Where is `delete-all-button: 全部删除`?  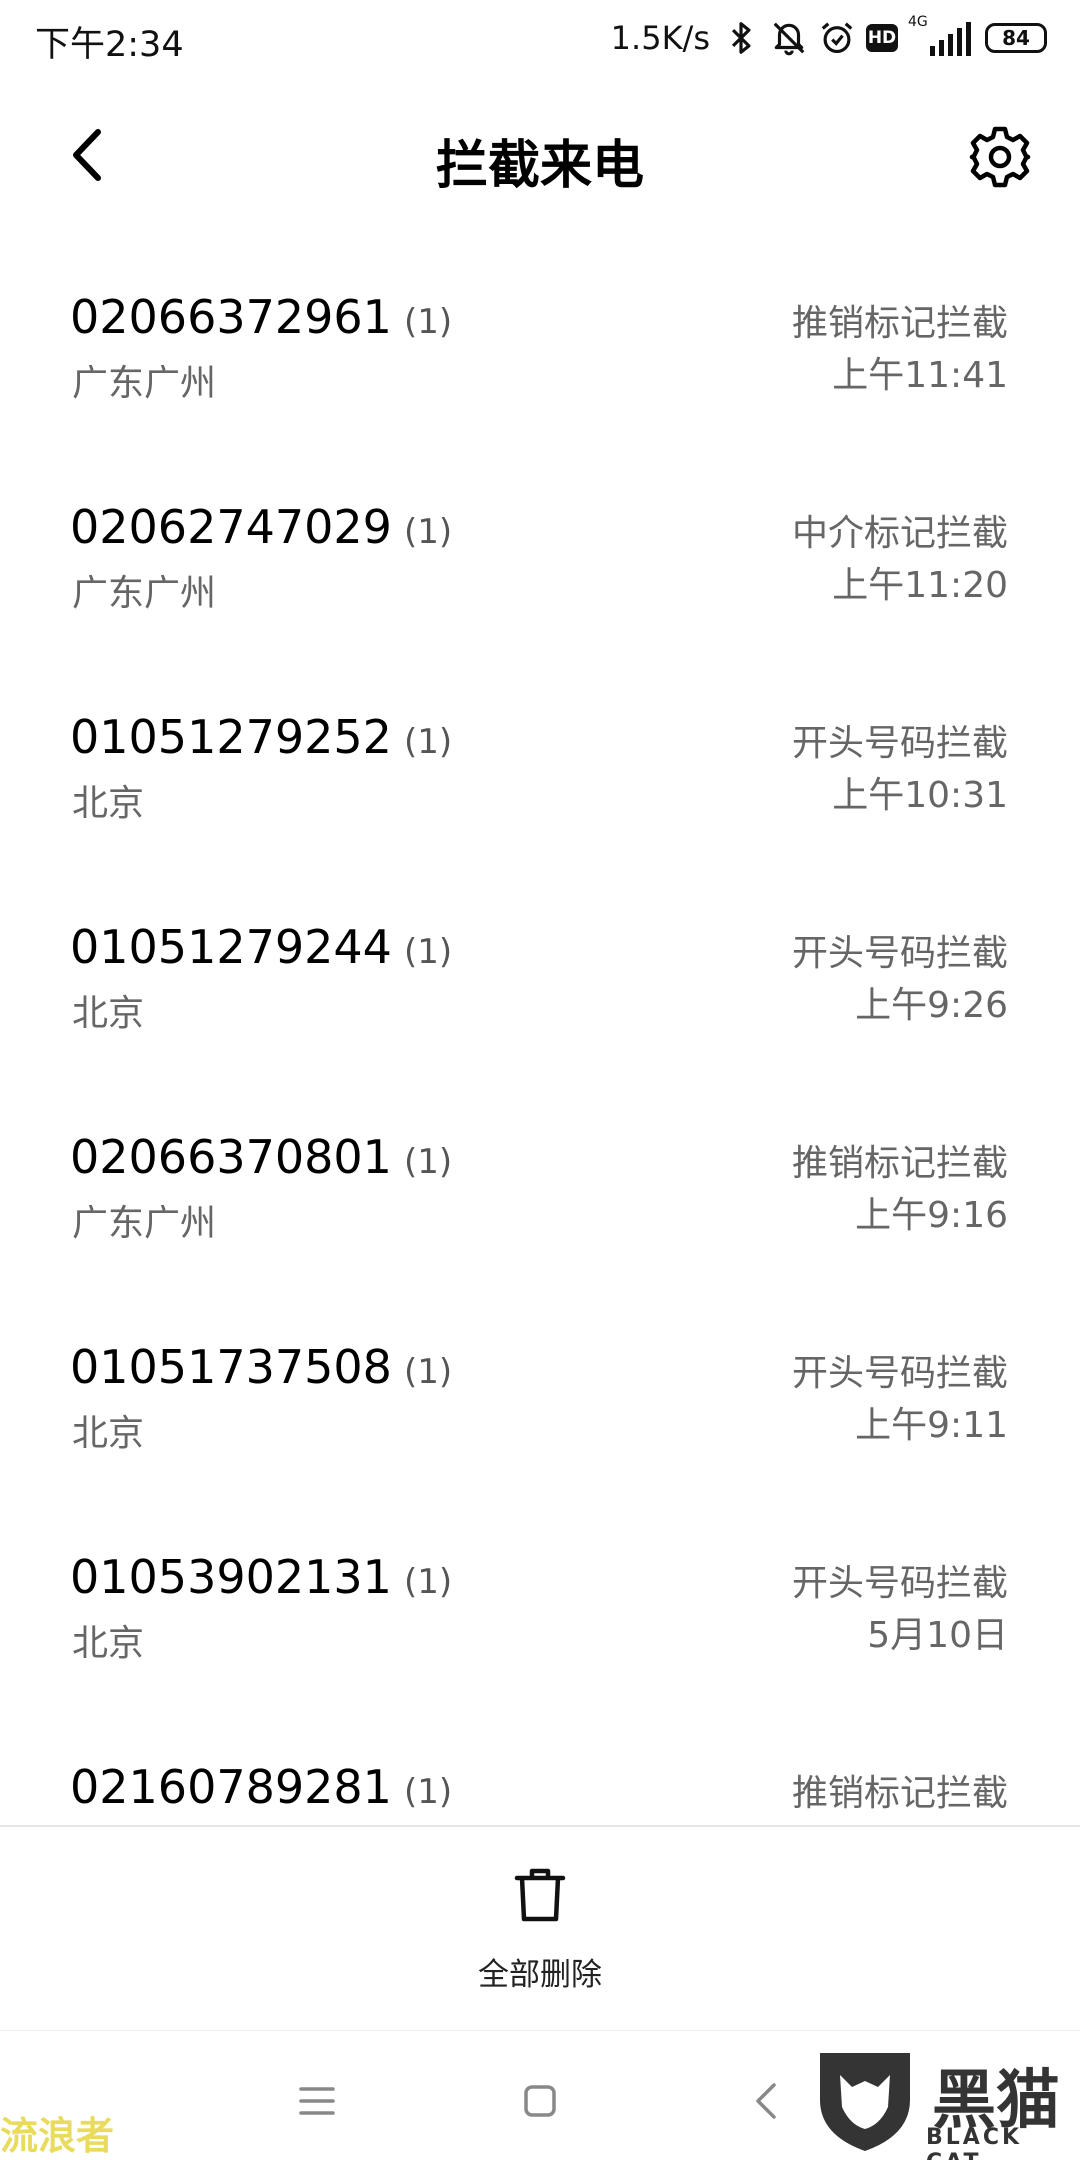
delete-all-button: 全部删除 is located at coordinates (540, 1937).